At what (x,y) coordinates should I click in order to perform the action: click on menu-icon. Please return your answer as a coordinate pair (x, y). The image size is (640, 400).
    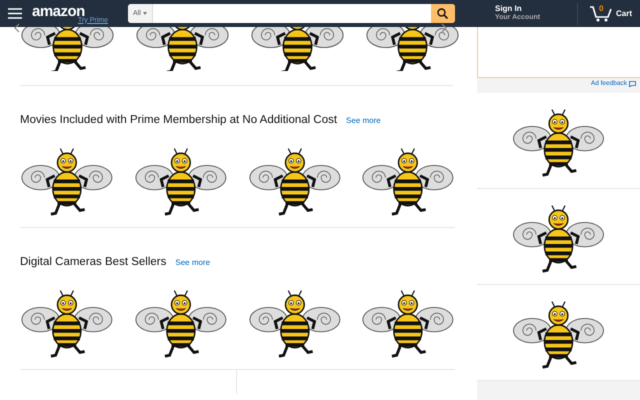
    Looking at the image, I should click on (15, 13).